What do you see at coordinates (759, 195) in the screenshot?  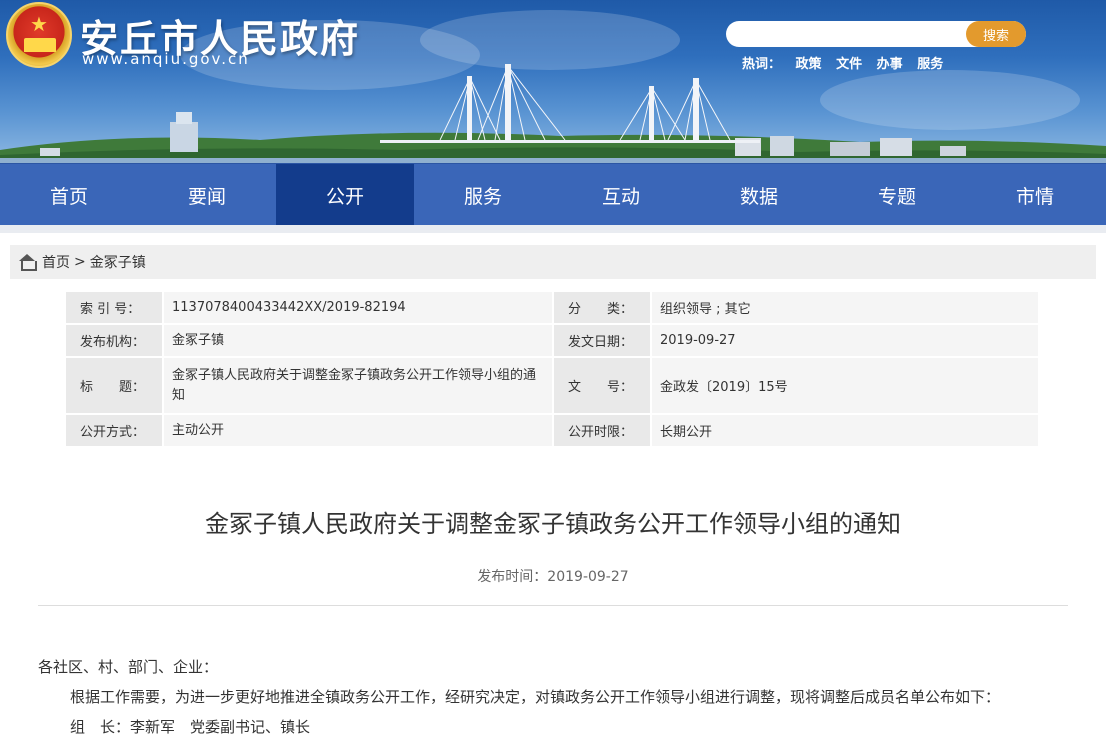 I see `nav-item-data: 数据` at bounding box center [759, 195].